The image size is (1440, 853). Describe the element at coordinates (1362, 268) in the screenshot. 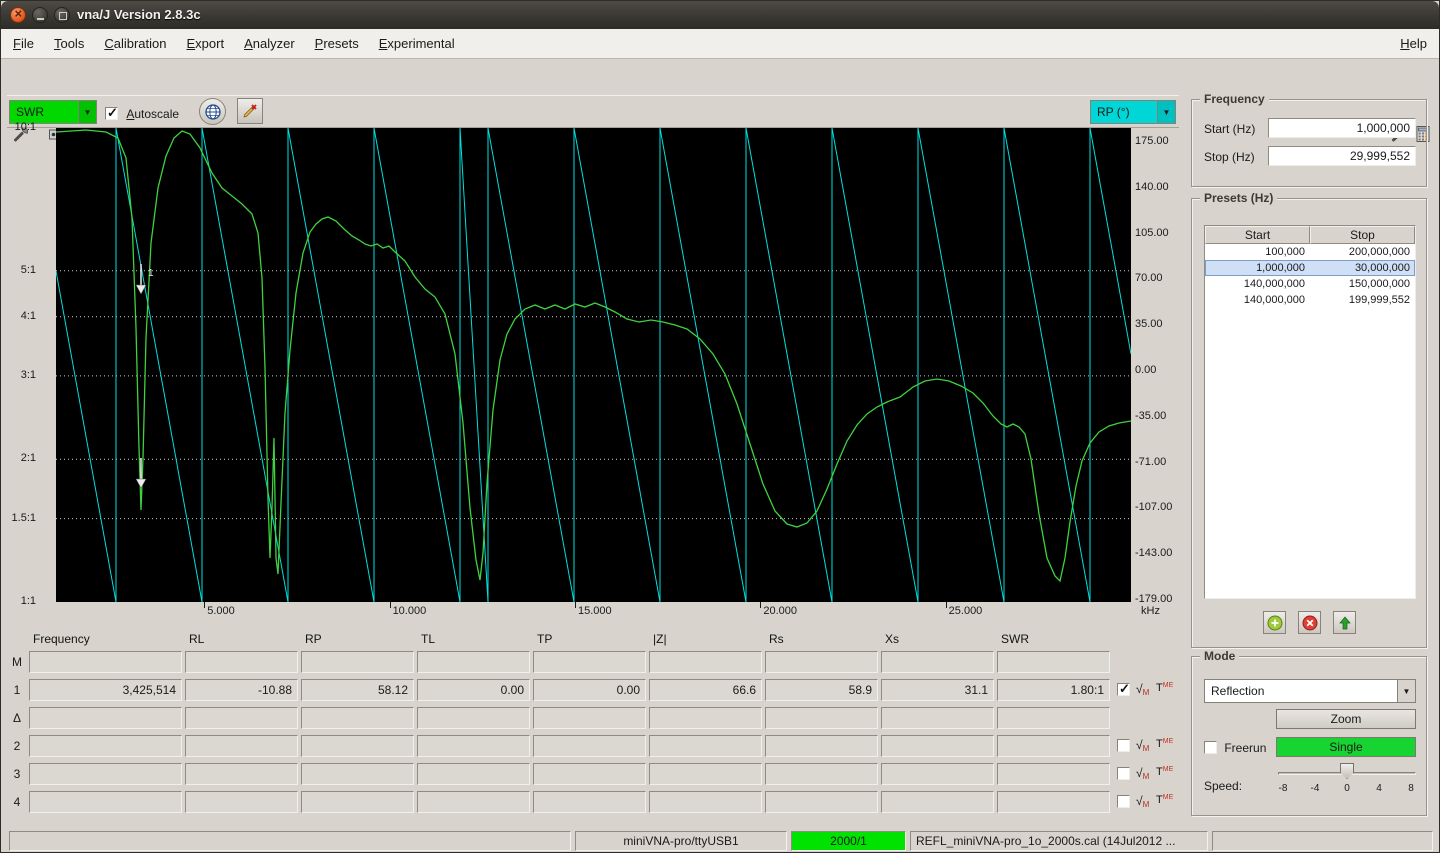

I see `preset-cell: 30,000,000` at that location.